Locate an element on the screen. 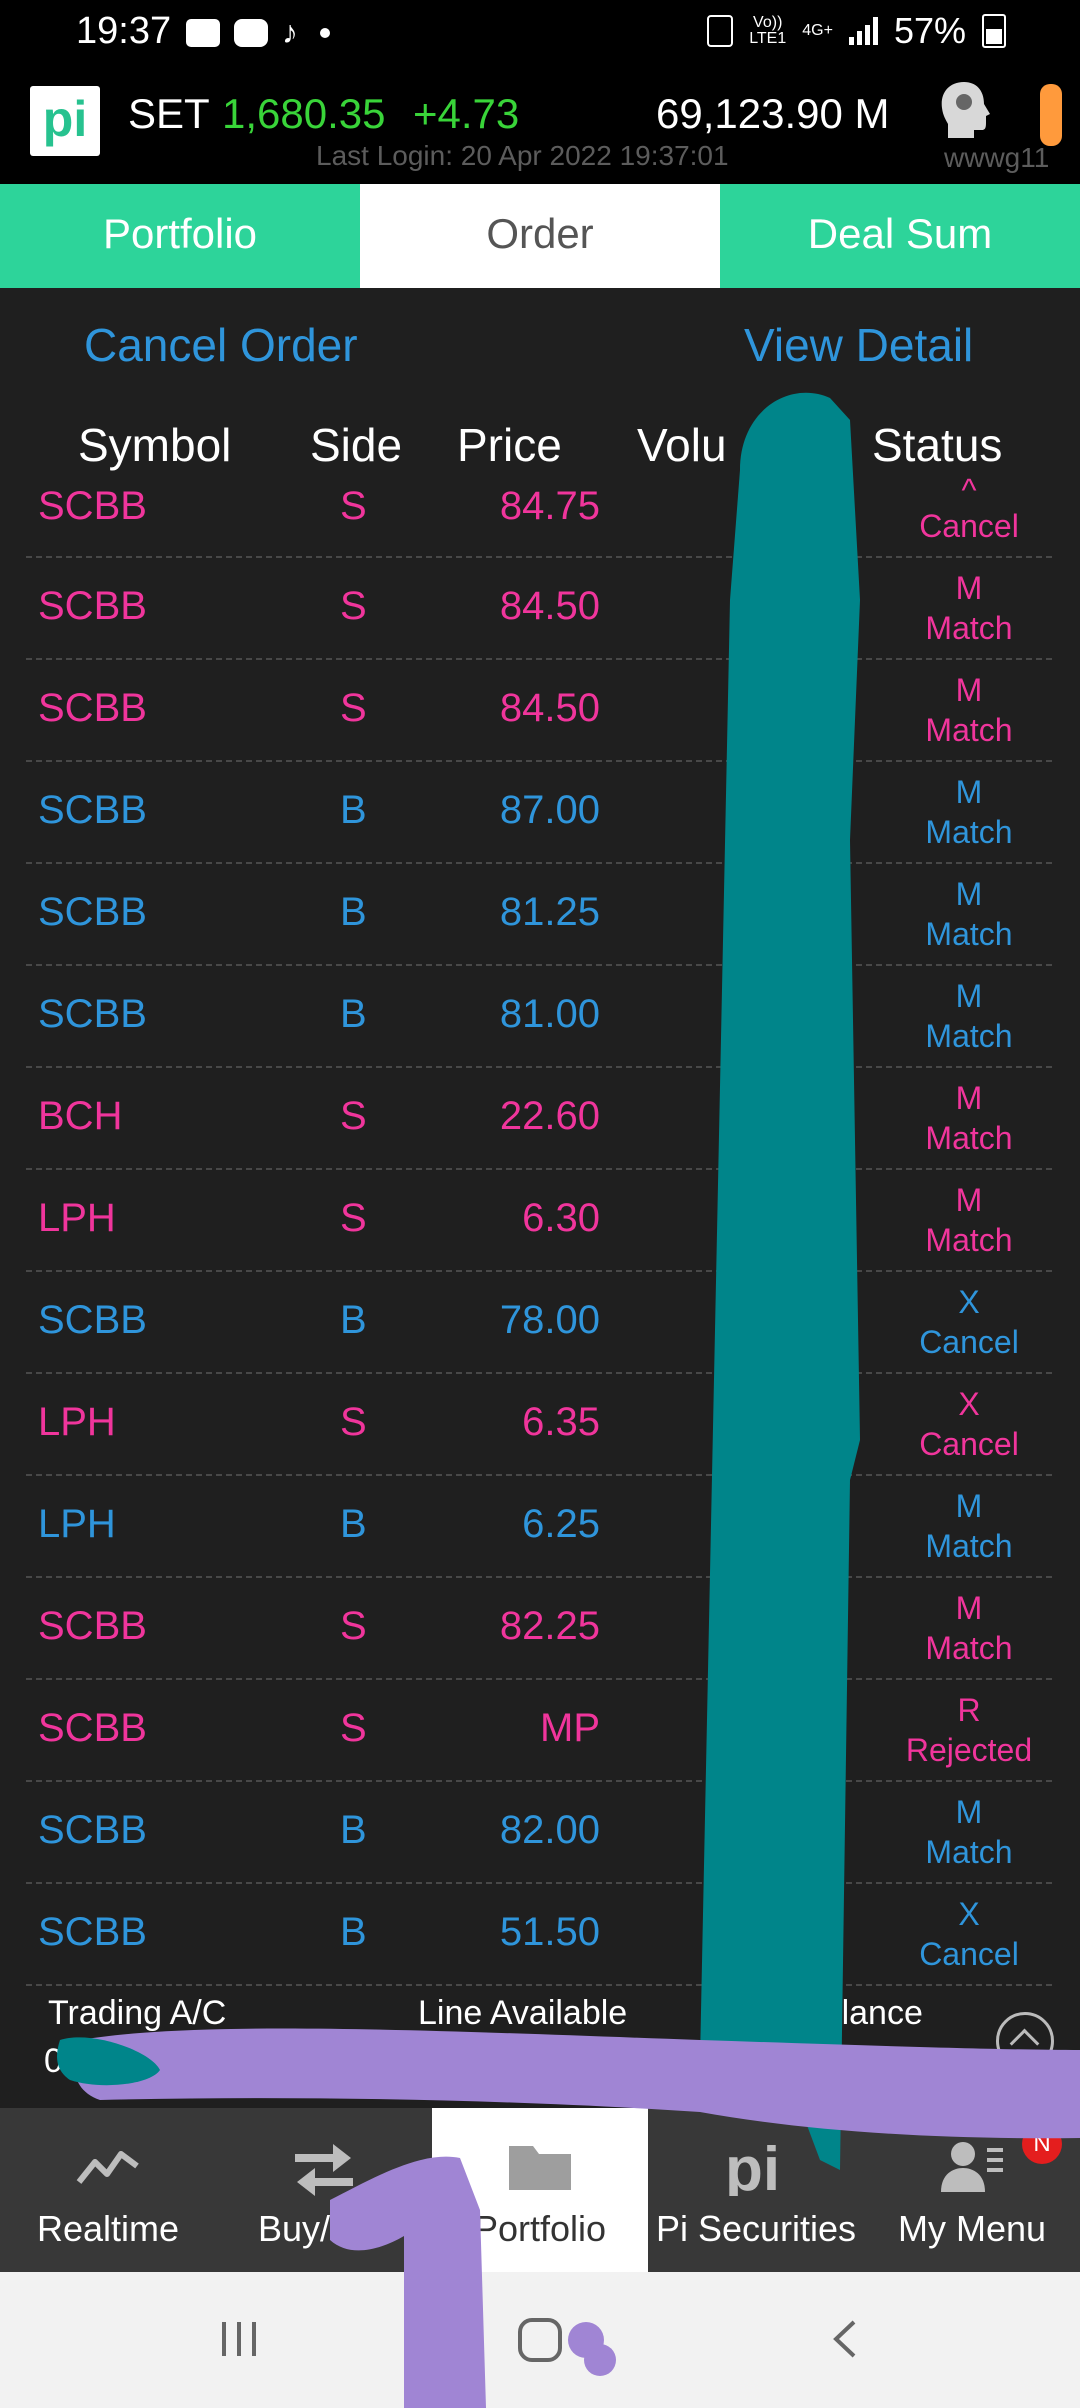  nav-portfolio: Portfolio is located at coordinates (540, 2190).